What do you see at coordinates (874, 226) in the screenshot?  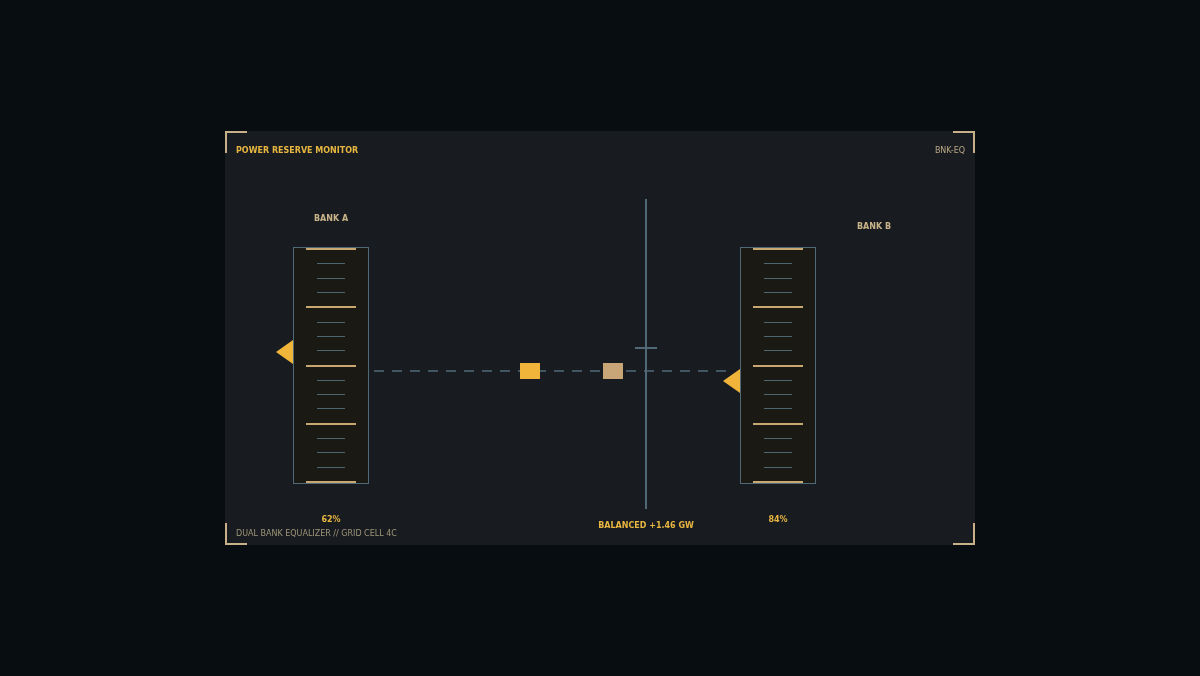 I see `bank-label: BANK B` at bounding box center [874, 226].